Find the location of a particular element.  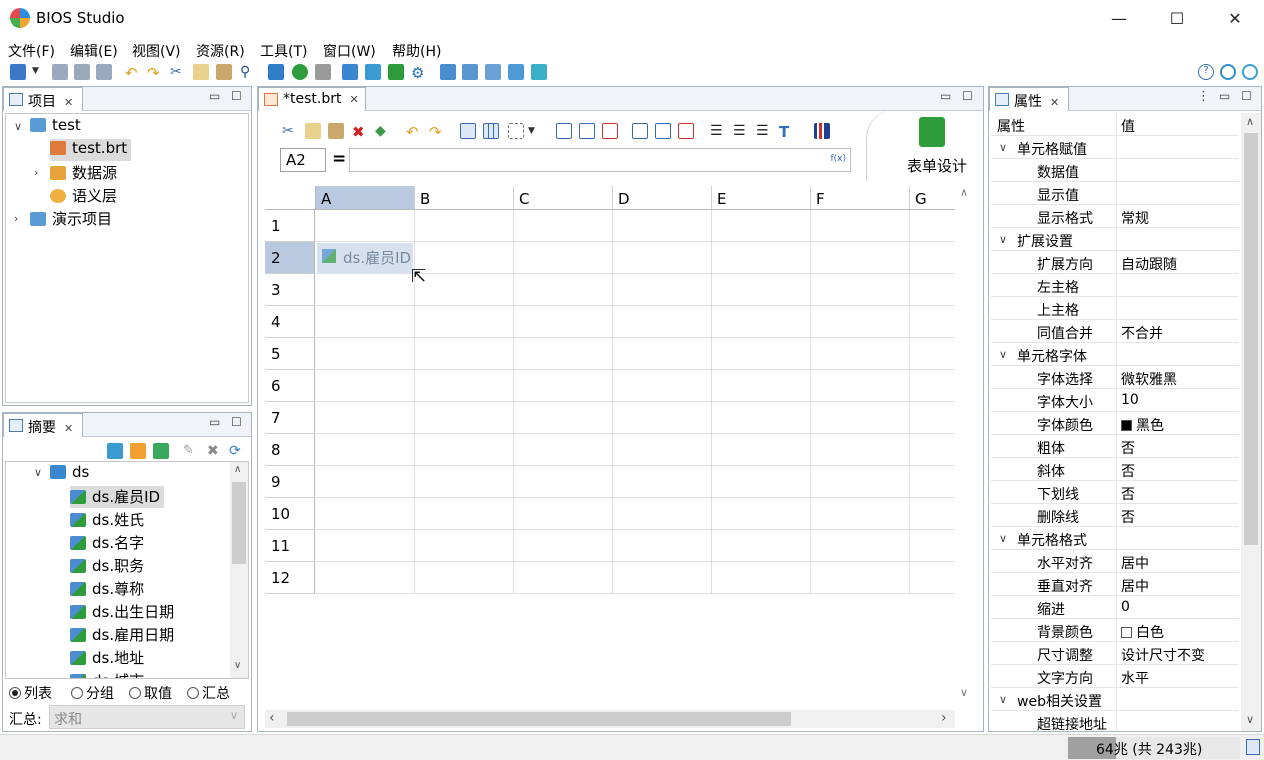

menu-view: 视图(V) is located at coordinates (156, 51).